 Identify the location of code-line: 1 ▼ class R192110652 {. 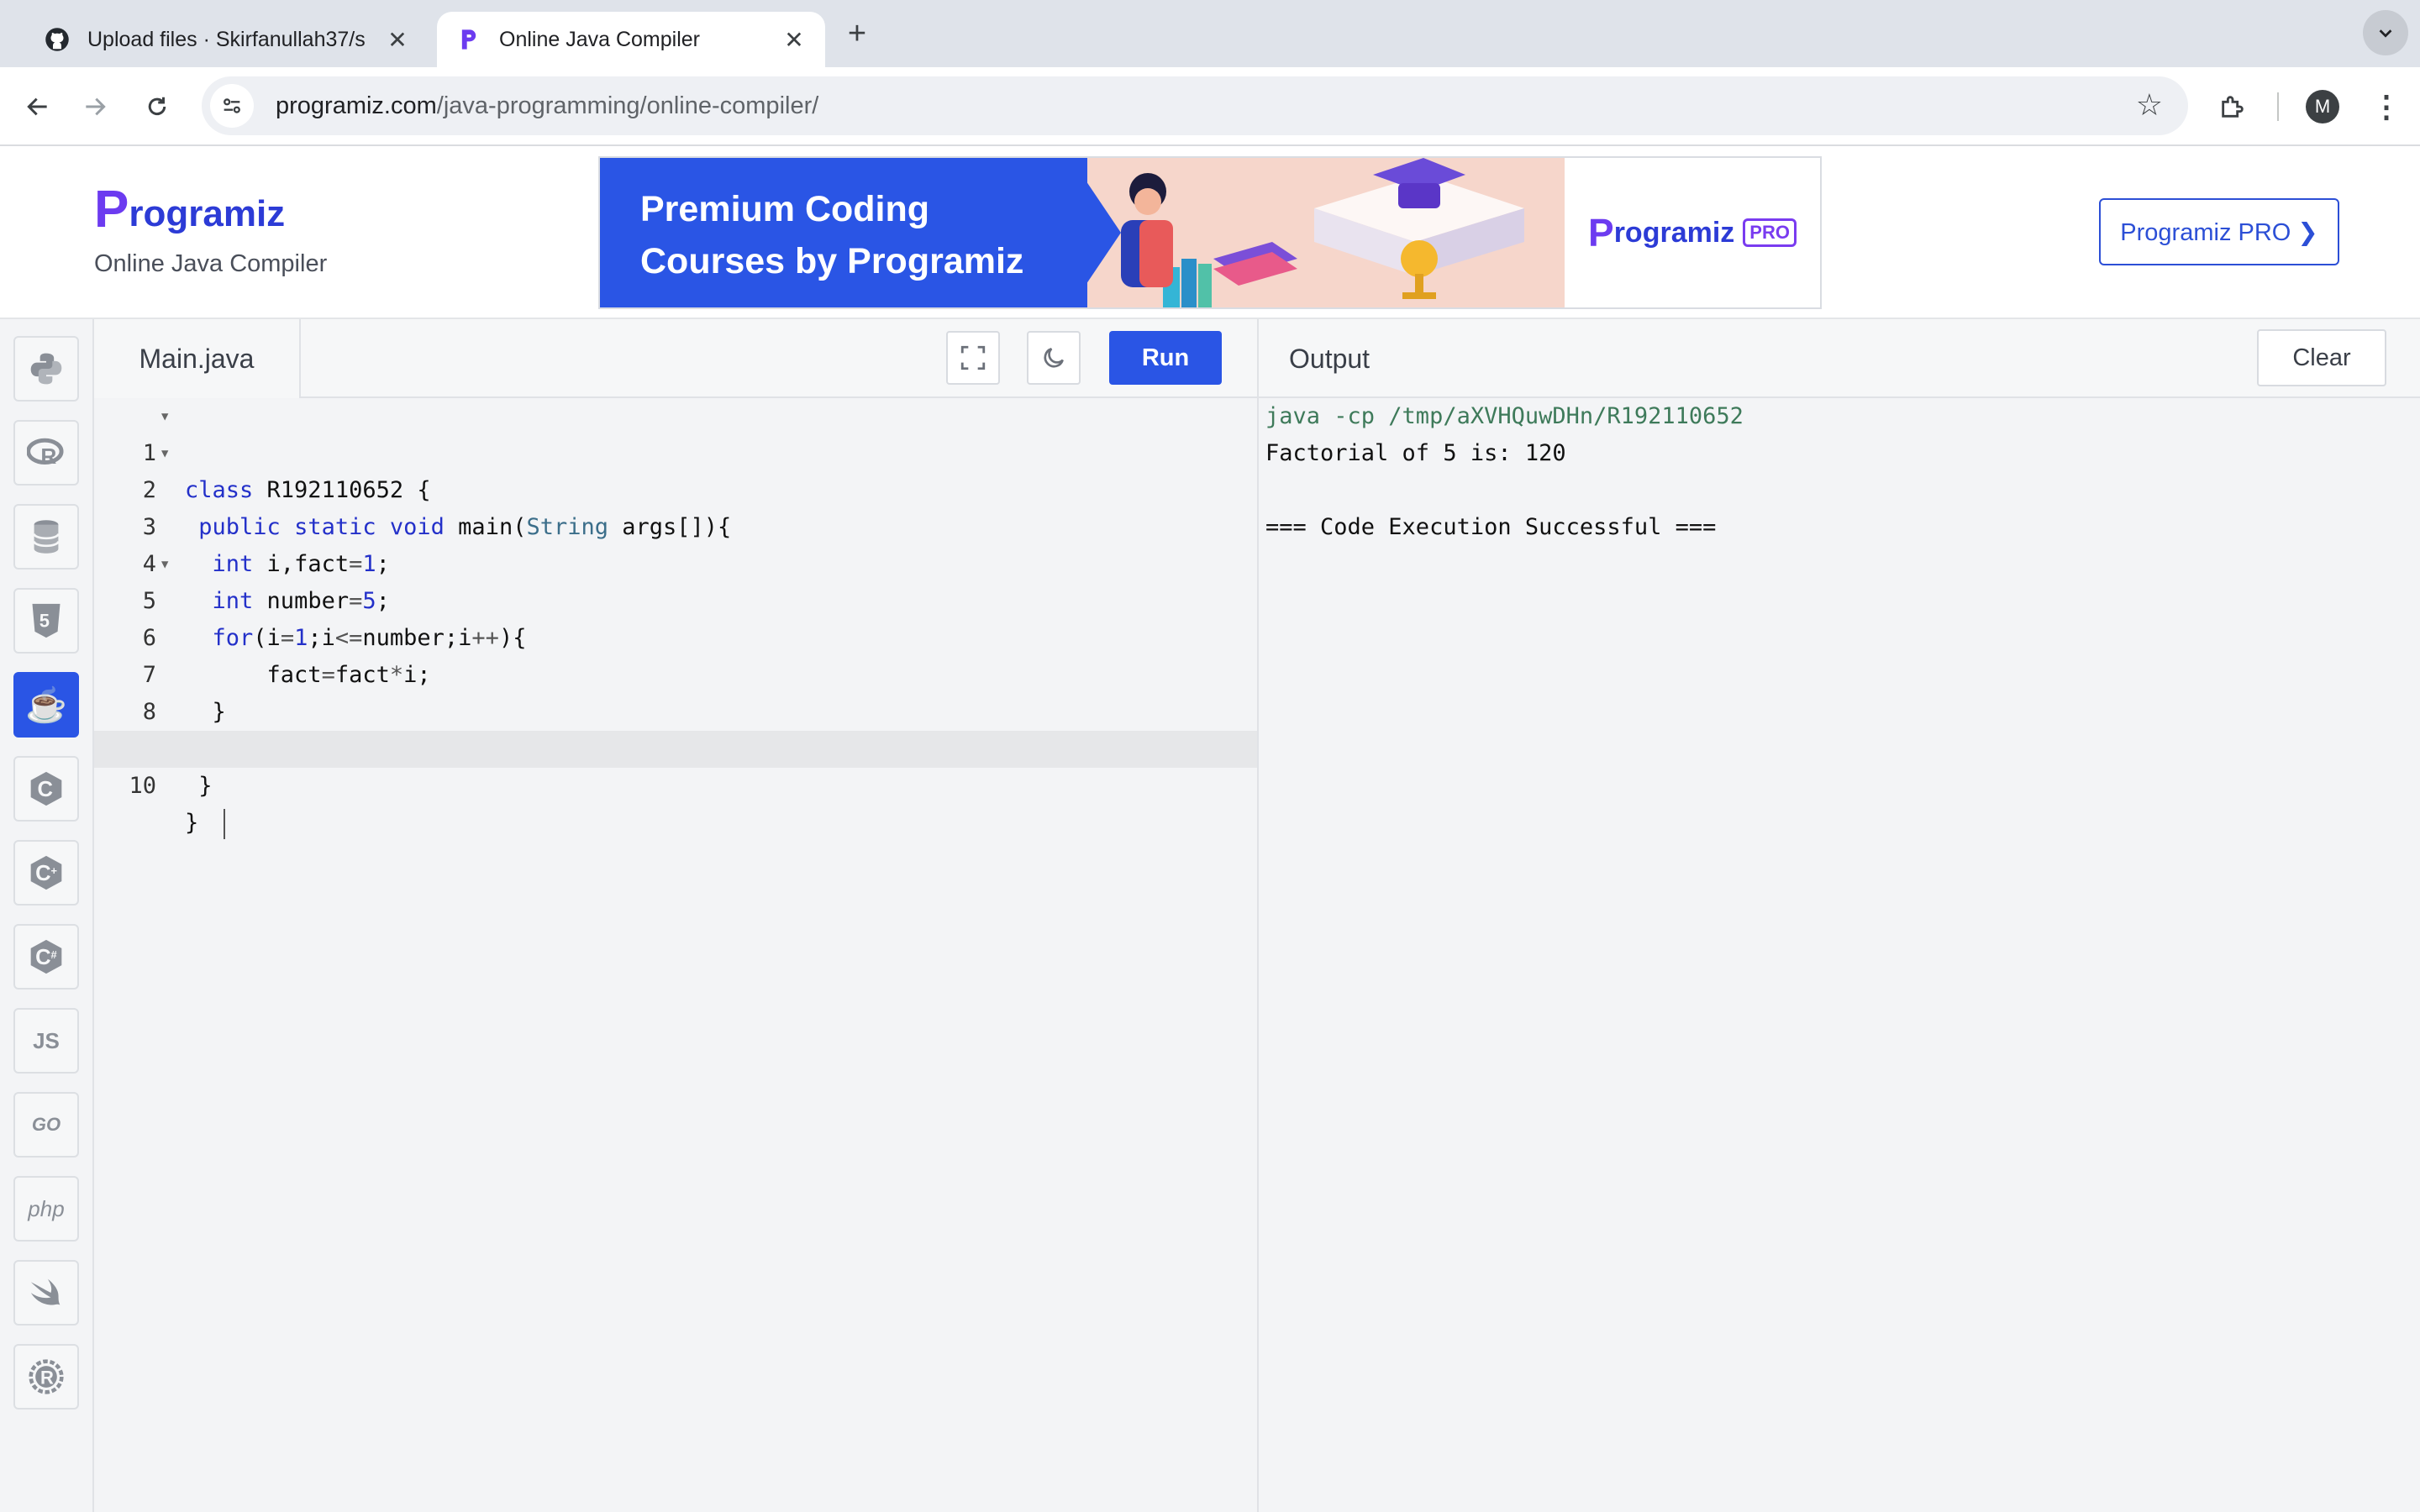
(675, 450).